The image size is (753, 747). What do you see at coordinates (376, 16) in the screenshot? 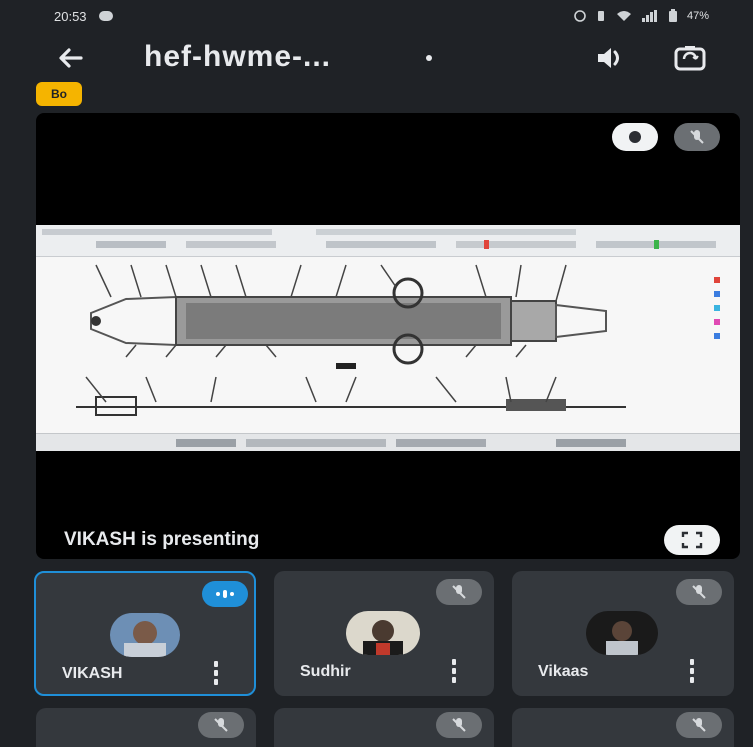
I see `status-bar: 20:53 47%` at bounding box center [376, 16].